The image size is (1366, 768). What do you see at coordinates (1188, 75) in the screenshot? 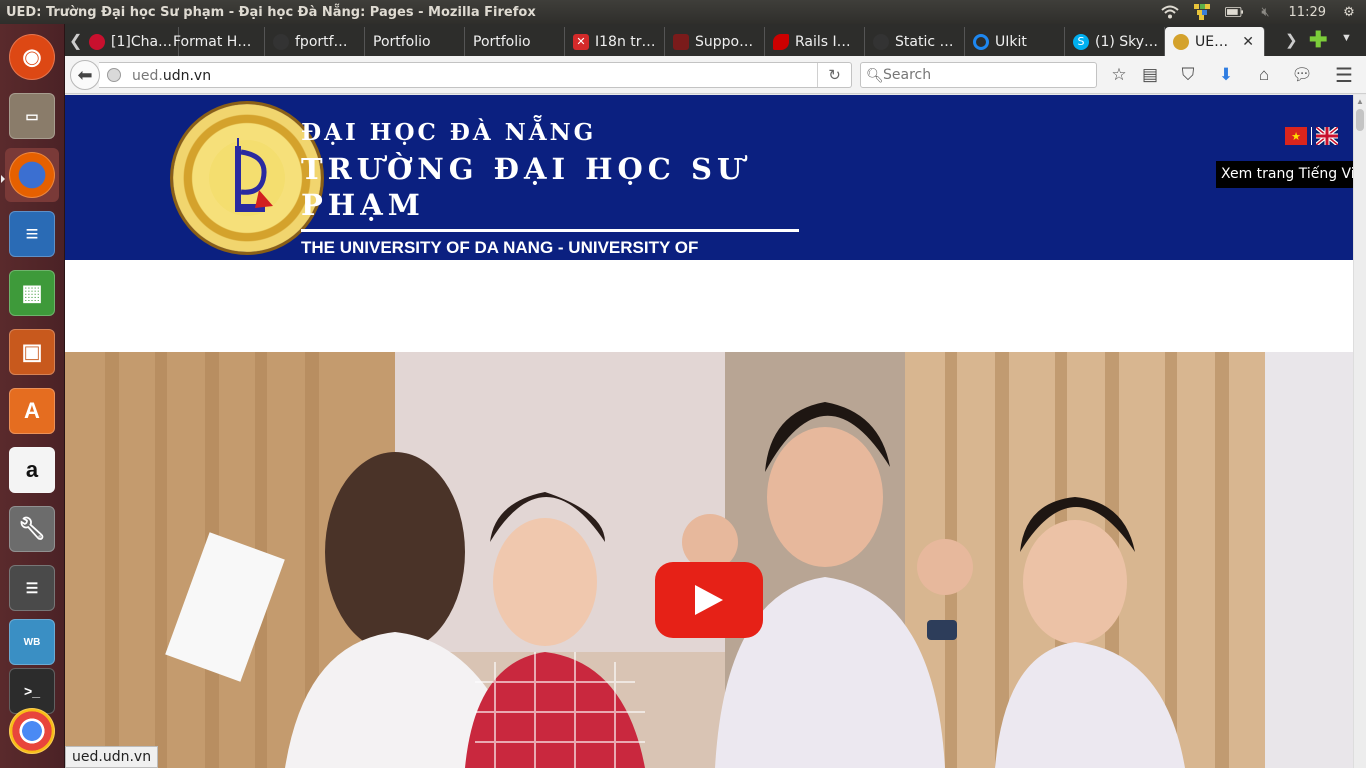
I see `pocket-icon: ⛉` at bounding box center [1188, 75].